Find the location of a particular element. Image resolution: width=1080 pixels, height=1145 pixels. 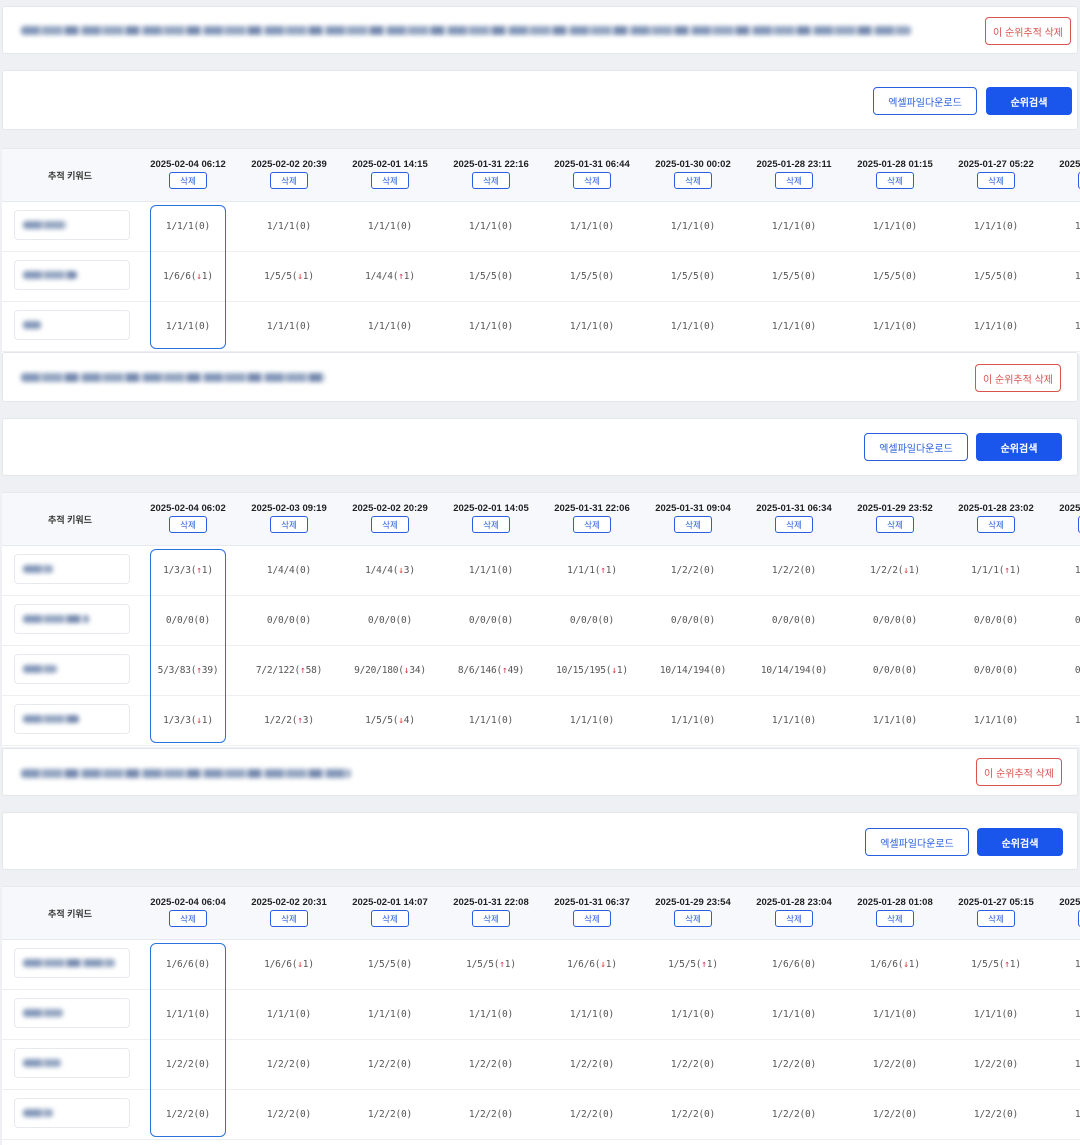

date-column-header: 2025-01-31 22:16 삭제 is located at coordinates (491, 175).